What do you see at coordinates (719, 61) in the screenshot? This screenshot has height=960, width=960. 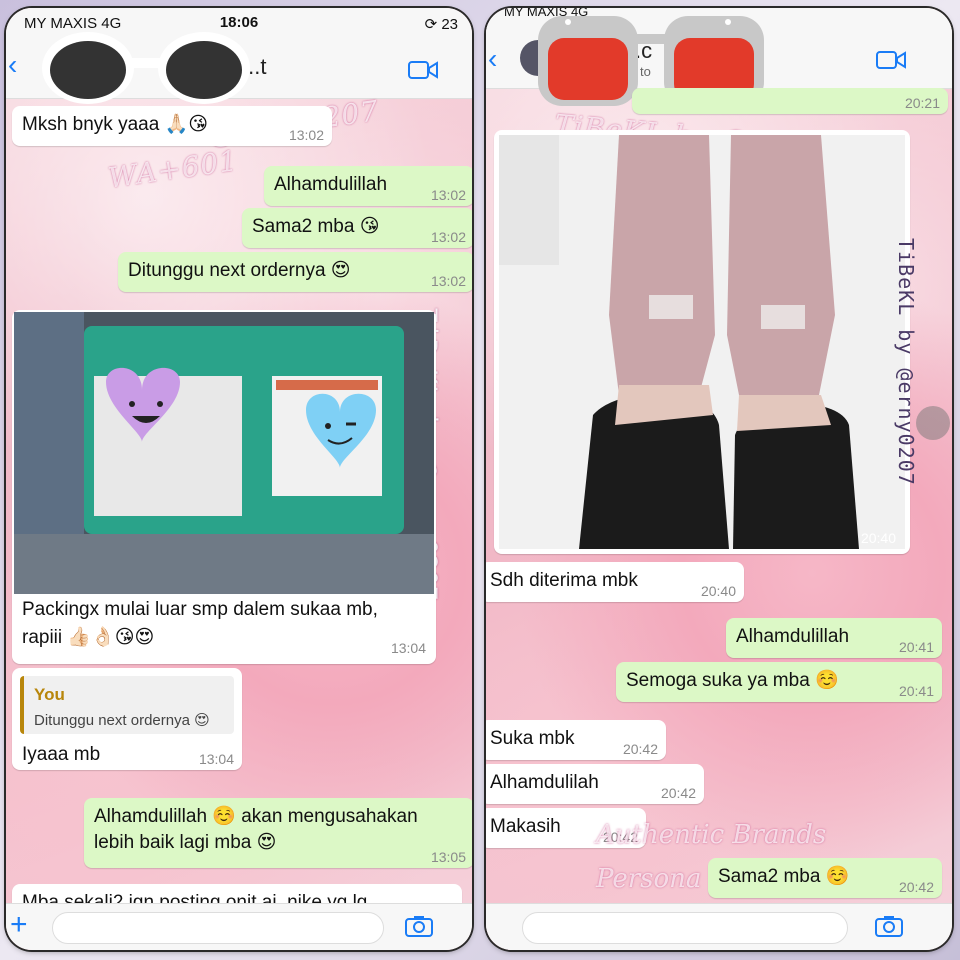 I see `chat-header: ‹ c.c to` at bounding box center [719, 61].